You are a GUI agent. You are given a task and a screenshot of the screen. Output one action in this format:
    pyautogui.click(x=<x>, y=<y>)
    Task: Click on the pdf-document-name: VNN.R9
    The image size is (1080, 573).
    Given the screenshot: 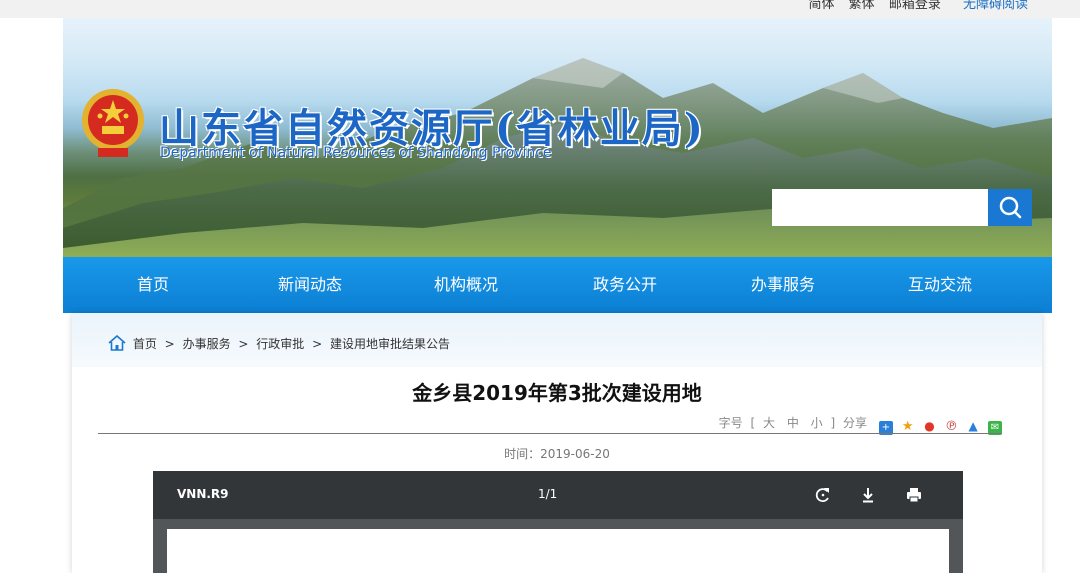 What is the action you would take?
    pyautogui.click(x=203, y=494)
    